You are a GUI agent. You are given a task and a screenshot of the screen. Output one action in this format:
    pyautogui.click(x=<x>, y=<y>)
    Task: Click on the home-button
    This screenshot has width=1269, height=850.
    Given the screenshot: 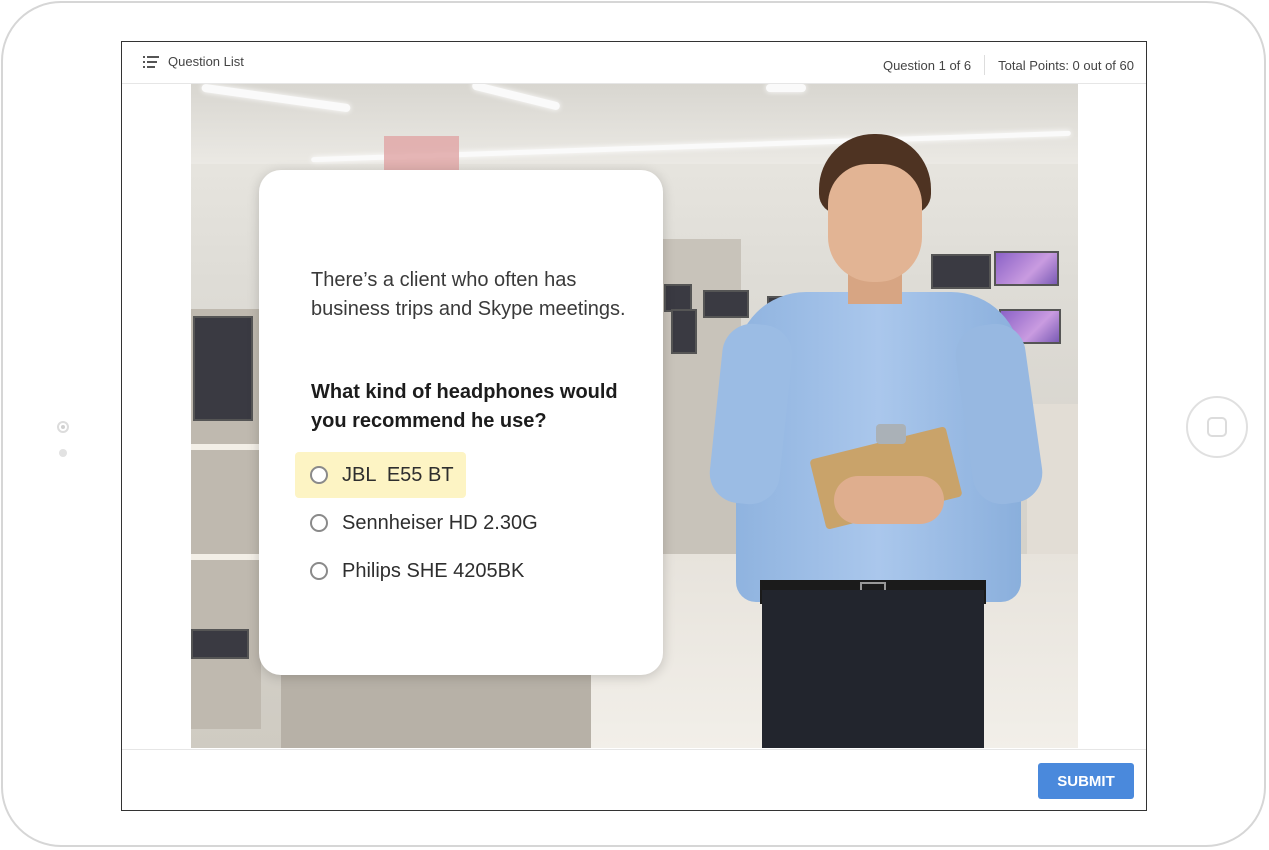 What is the action you would take?
    pyautogui.click(x=1217, y=427)
    